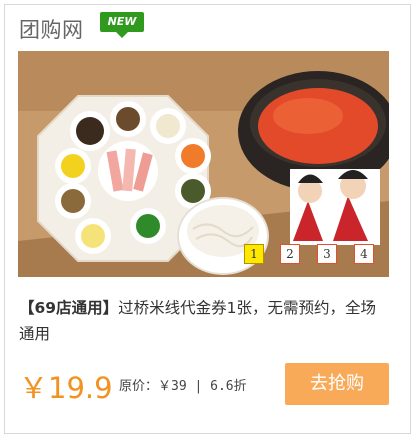 This screenshot has height=439, width=417. What do you see at coordinates (69, 308) in the screenshot?
I see `deal-store-tag: 【69店通用】` at bounding box center [69, 308].